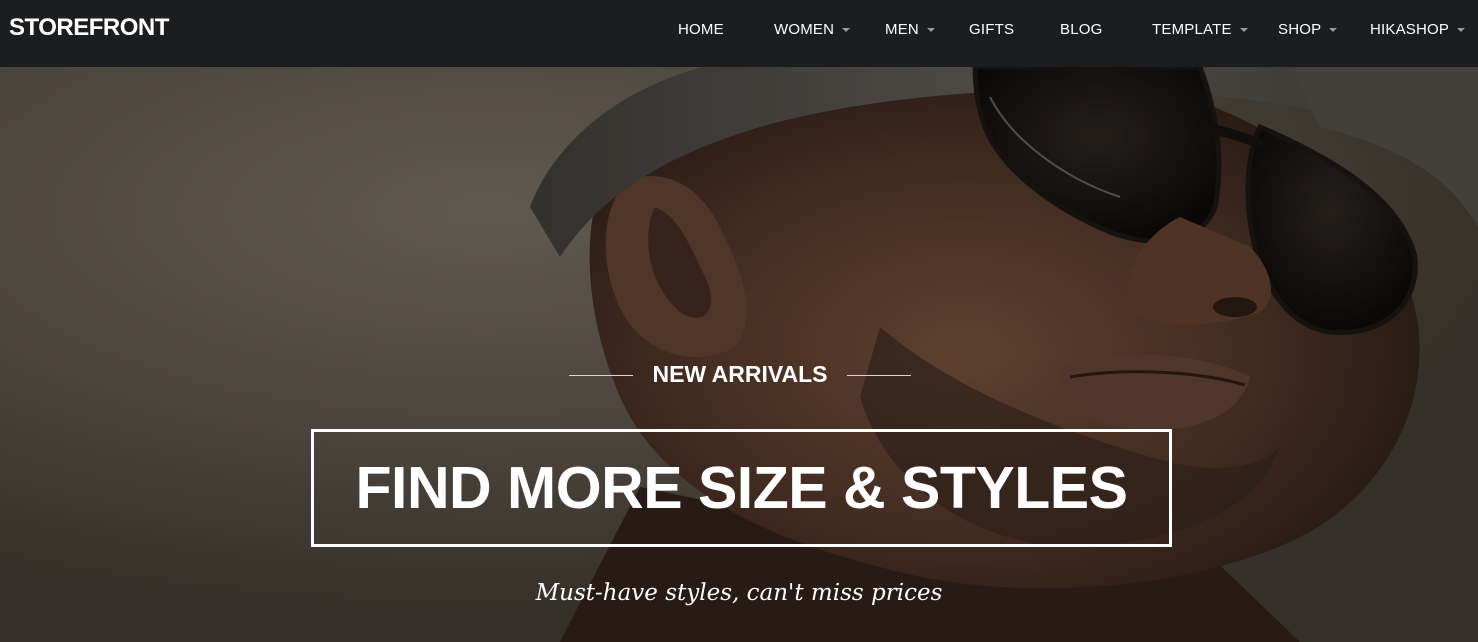 The height and width of the screenshot is (642, 1478). What do you see at coordinates (879, 375) in the screenshot?
I see `eyebrow-divider-right` at bounding box center [879, 375].